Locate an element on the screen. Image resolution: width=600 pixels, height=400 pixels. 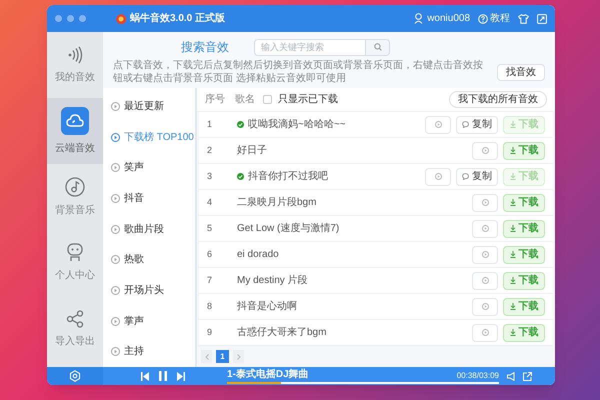
row-number: 6 is located at coordinates (210, 254).